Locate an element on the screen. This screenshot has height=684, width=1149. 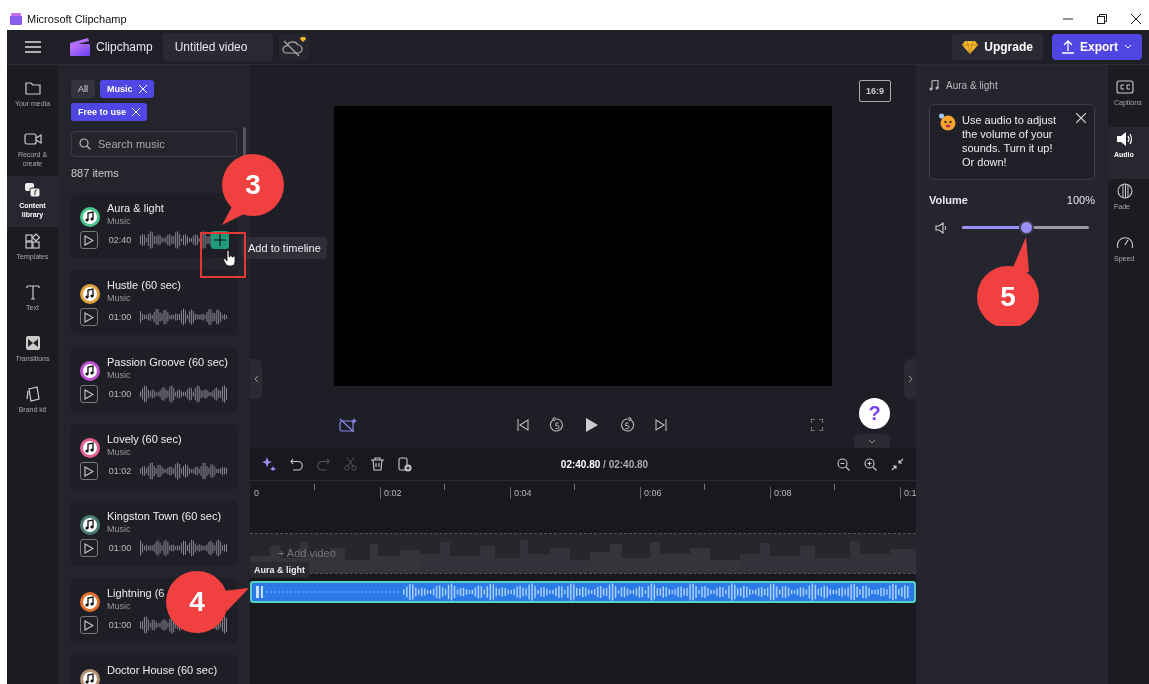
search-icon is located at coordinates (85, 144).